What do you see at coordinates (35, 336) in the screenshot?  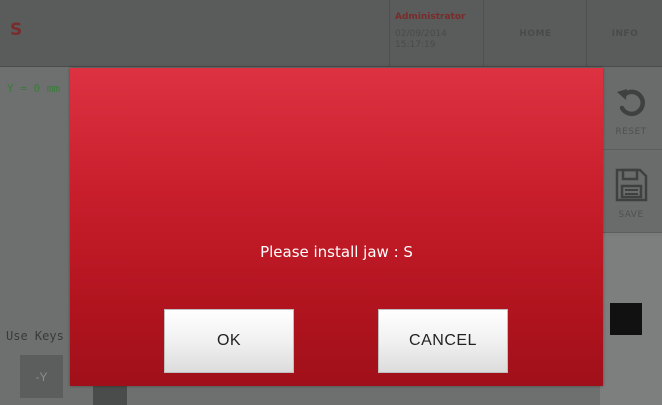 I see `use-keys-label: Use Keys` at bounding box center [35, 336].